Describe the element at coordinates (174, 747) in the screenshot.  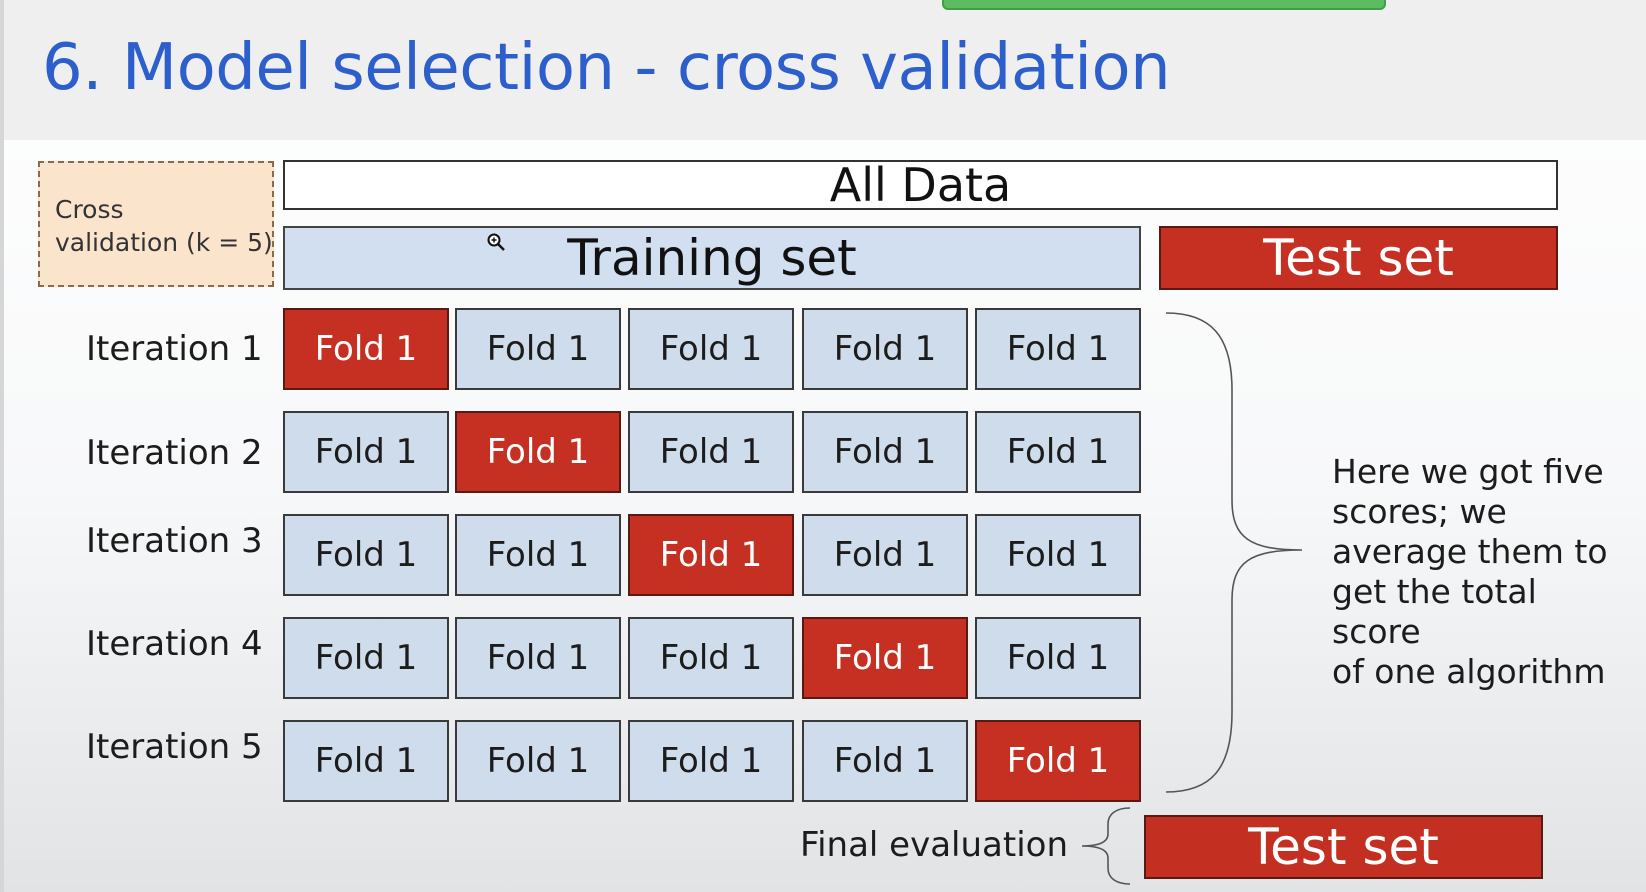
I see `iteration-label: Iteration 5` at that location.